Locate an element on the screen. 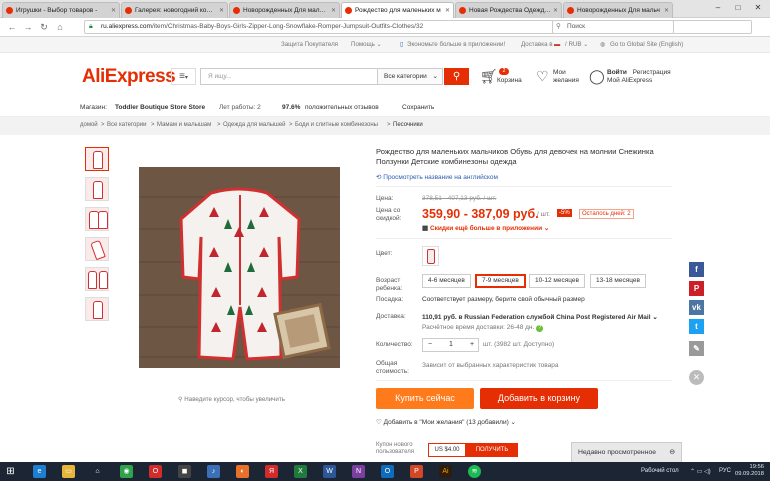  yandex-icon: Я is located at coordinates (271, 471).